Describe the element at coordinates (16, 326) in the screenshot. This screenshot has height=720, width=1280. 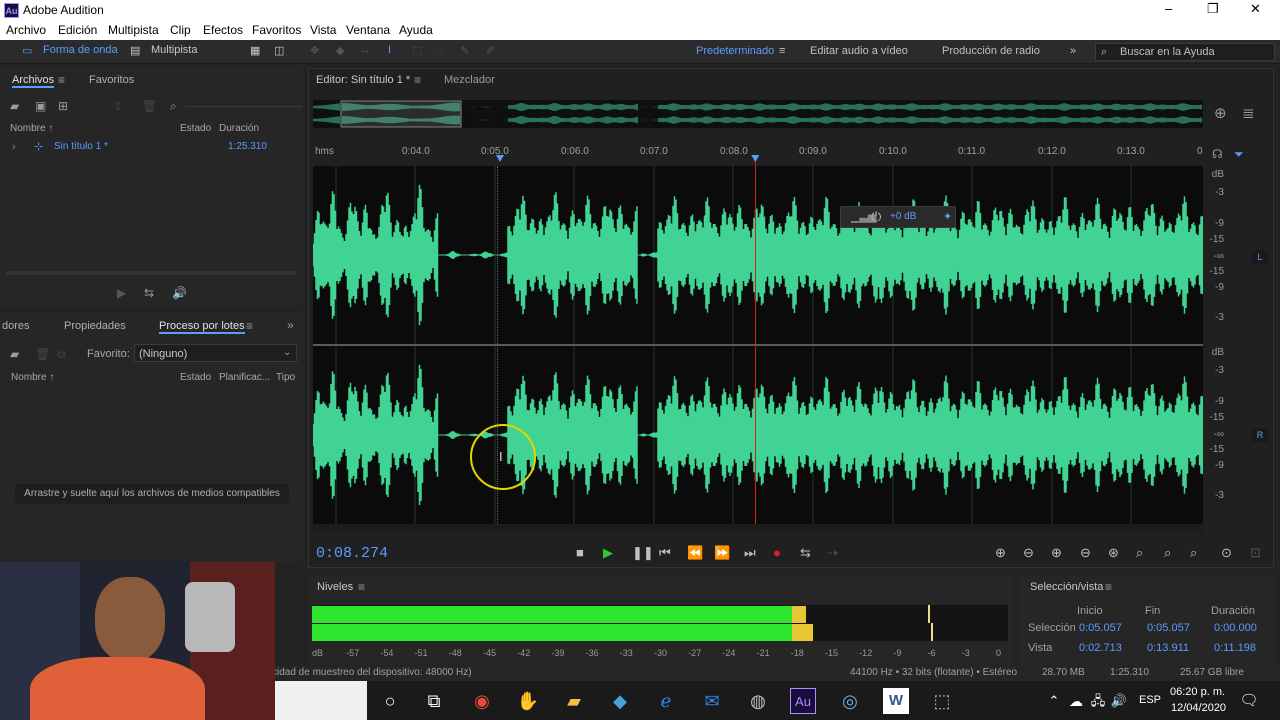
I see `tab-marcadores: dores` at that location.